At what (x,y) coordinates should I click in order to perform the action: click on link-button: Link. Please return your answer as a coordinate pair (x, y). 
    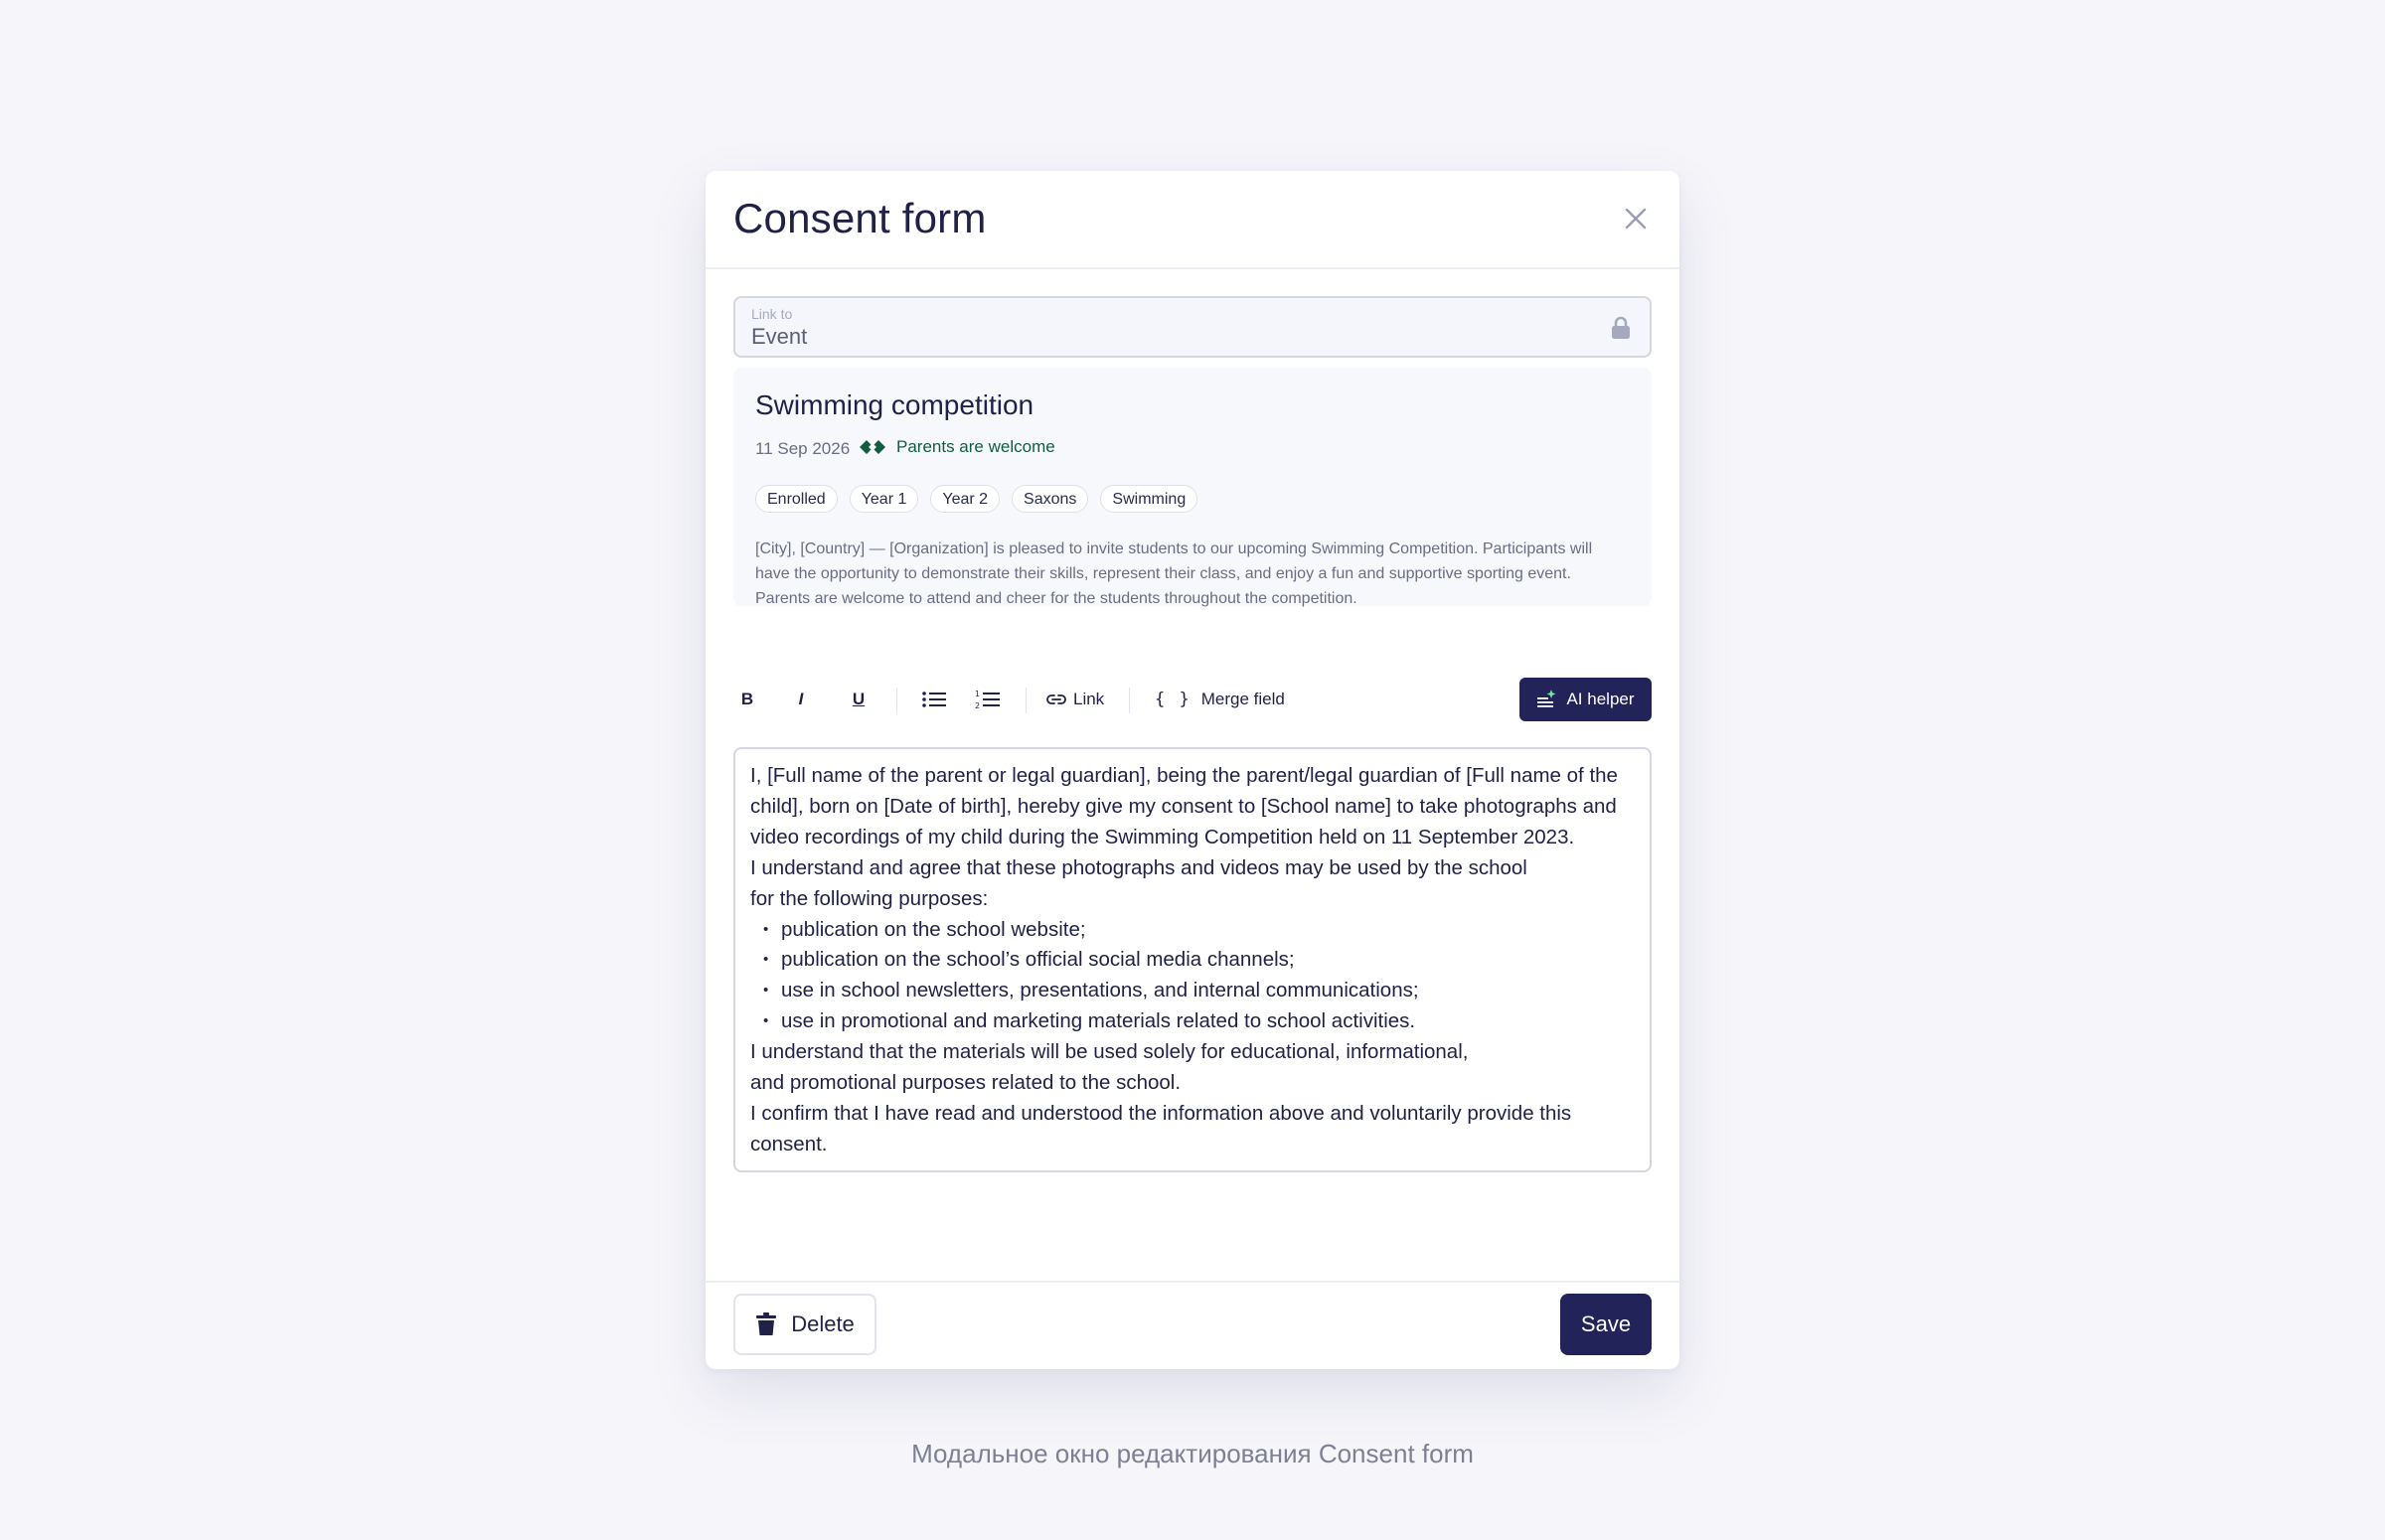
    Looking at the image, I should click on (1074, 699).